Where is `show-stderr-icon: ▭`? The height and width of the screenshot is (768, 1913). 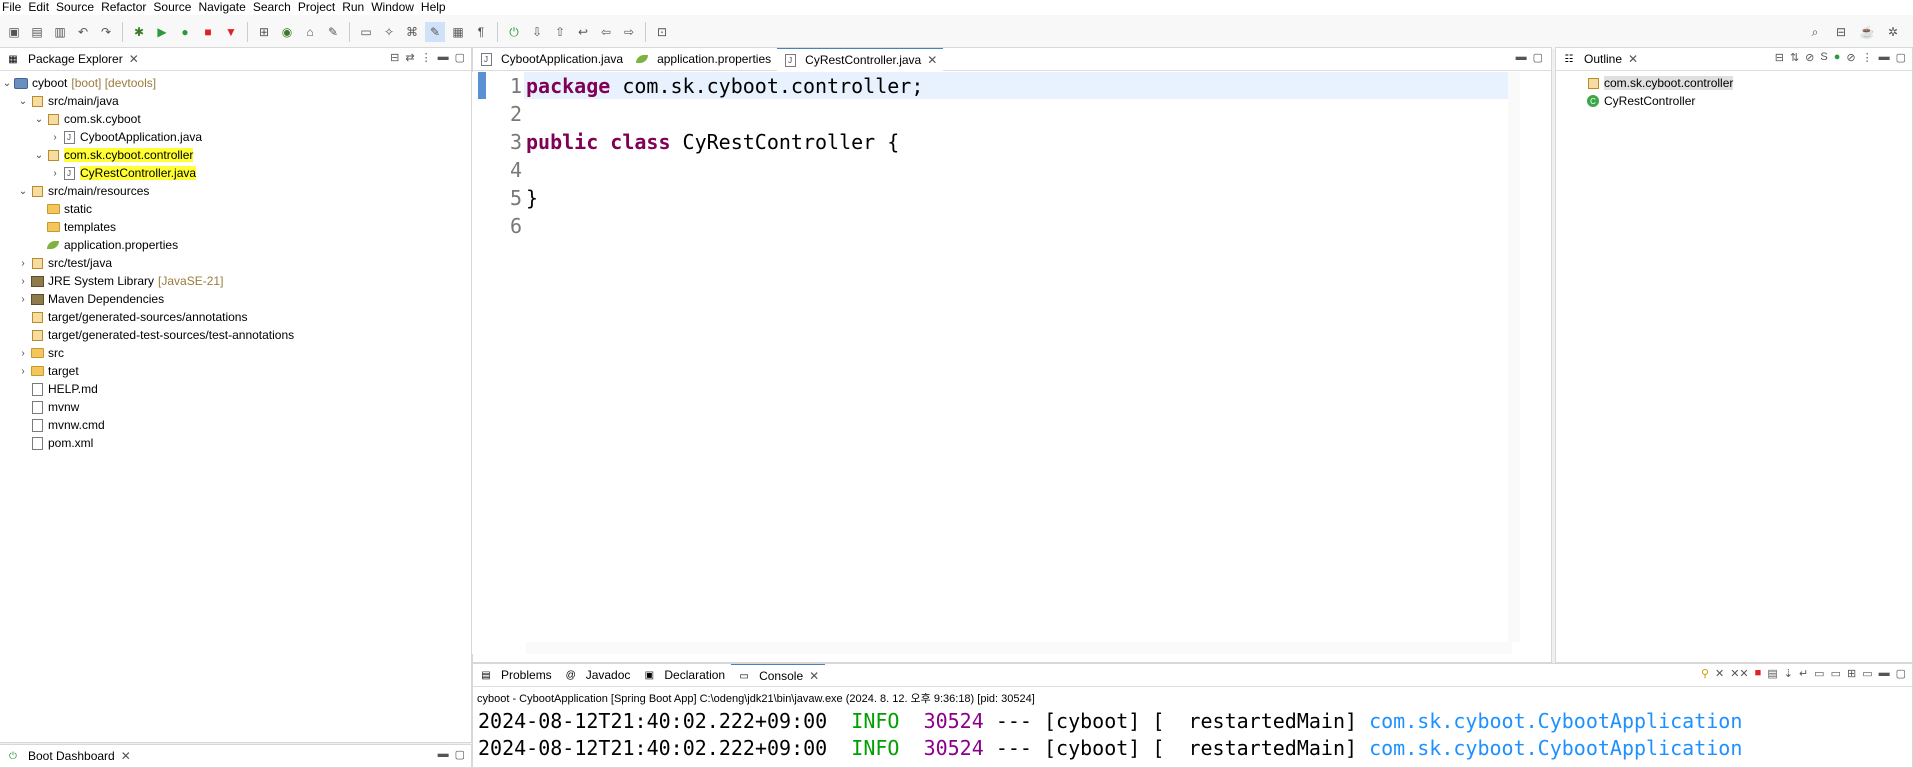 show-stderr-icon: ▭ is located at coordinates (1836, 673).